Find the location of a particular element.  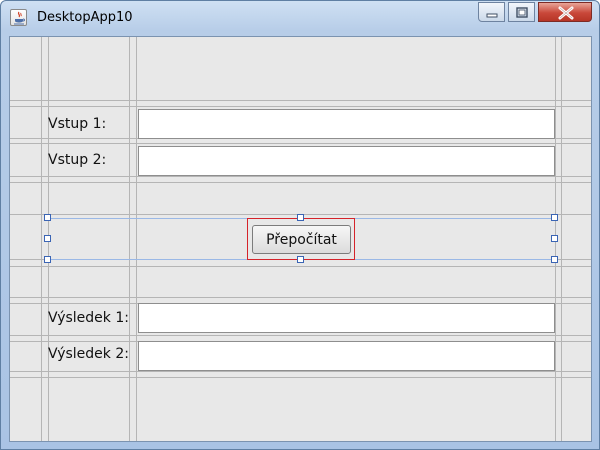

maximize-icon is located at coordinates (522, 12).